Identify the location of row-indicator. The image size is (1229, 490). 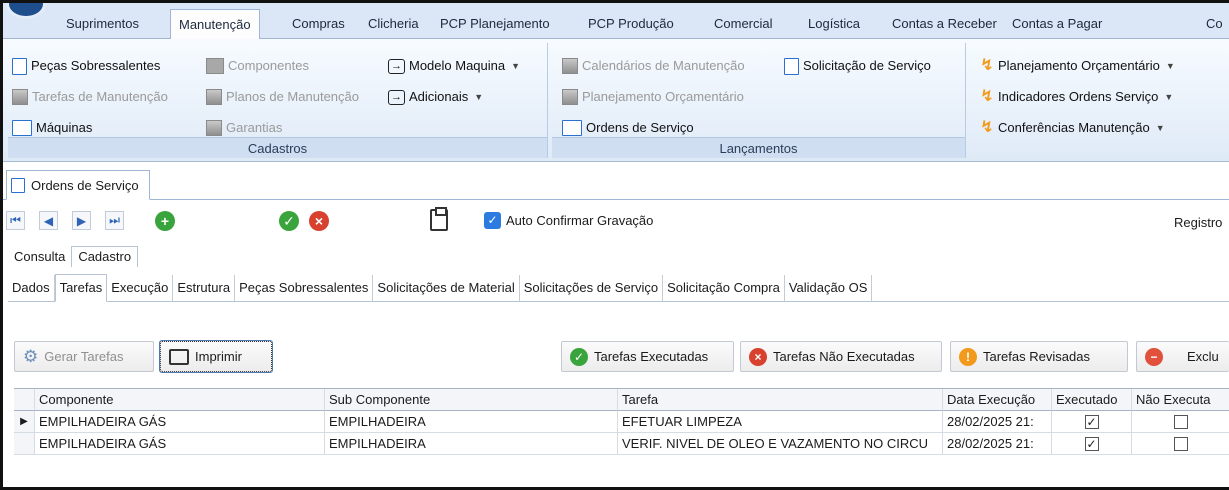
(24, 444).